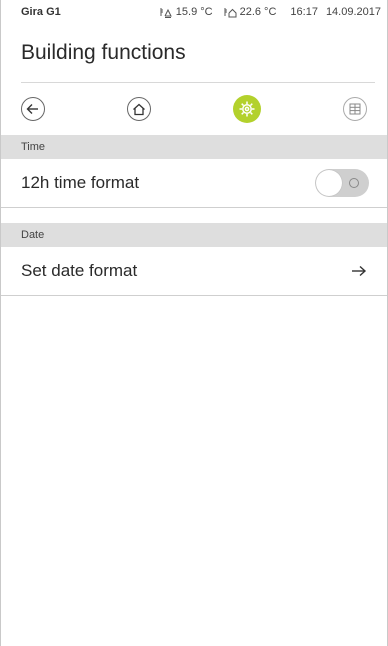 This screenshot has height=646, width=388. Describe the element at coordinates (194, 147) in the screenshot. I see `section-header-time: Time` at that location.